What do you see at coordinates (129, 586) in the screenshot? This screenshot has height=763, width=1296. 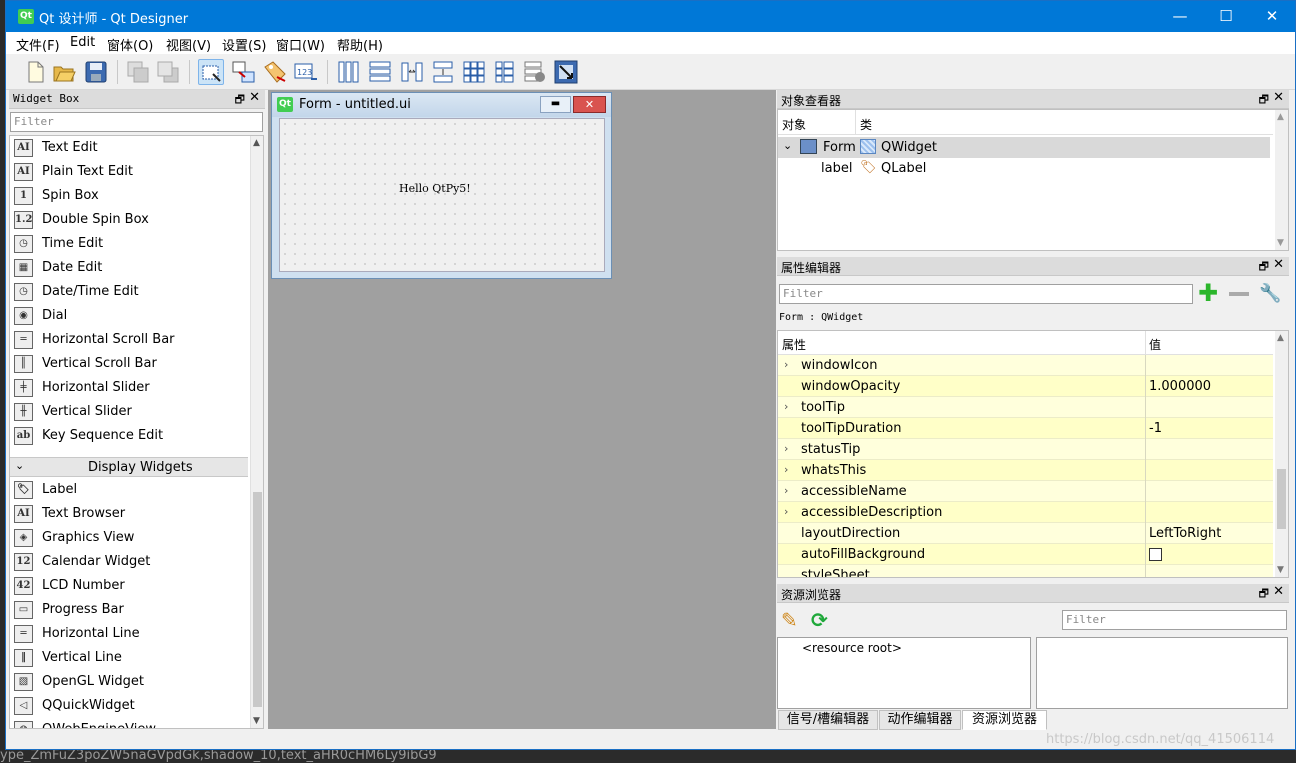 I see `widget-item-lcd-number: 42 LCD Number` at bounding box center [129, 586].